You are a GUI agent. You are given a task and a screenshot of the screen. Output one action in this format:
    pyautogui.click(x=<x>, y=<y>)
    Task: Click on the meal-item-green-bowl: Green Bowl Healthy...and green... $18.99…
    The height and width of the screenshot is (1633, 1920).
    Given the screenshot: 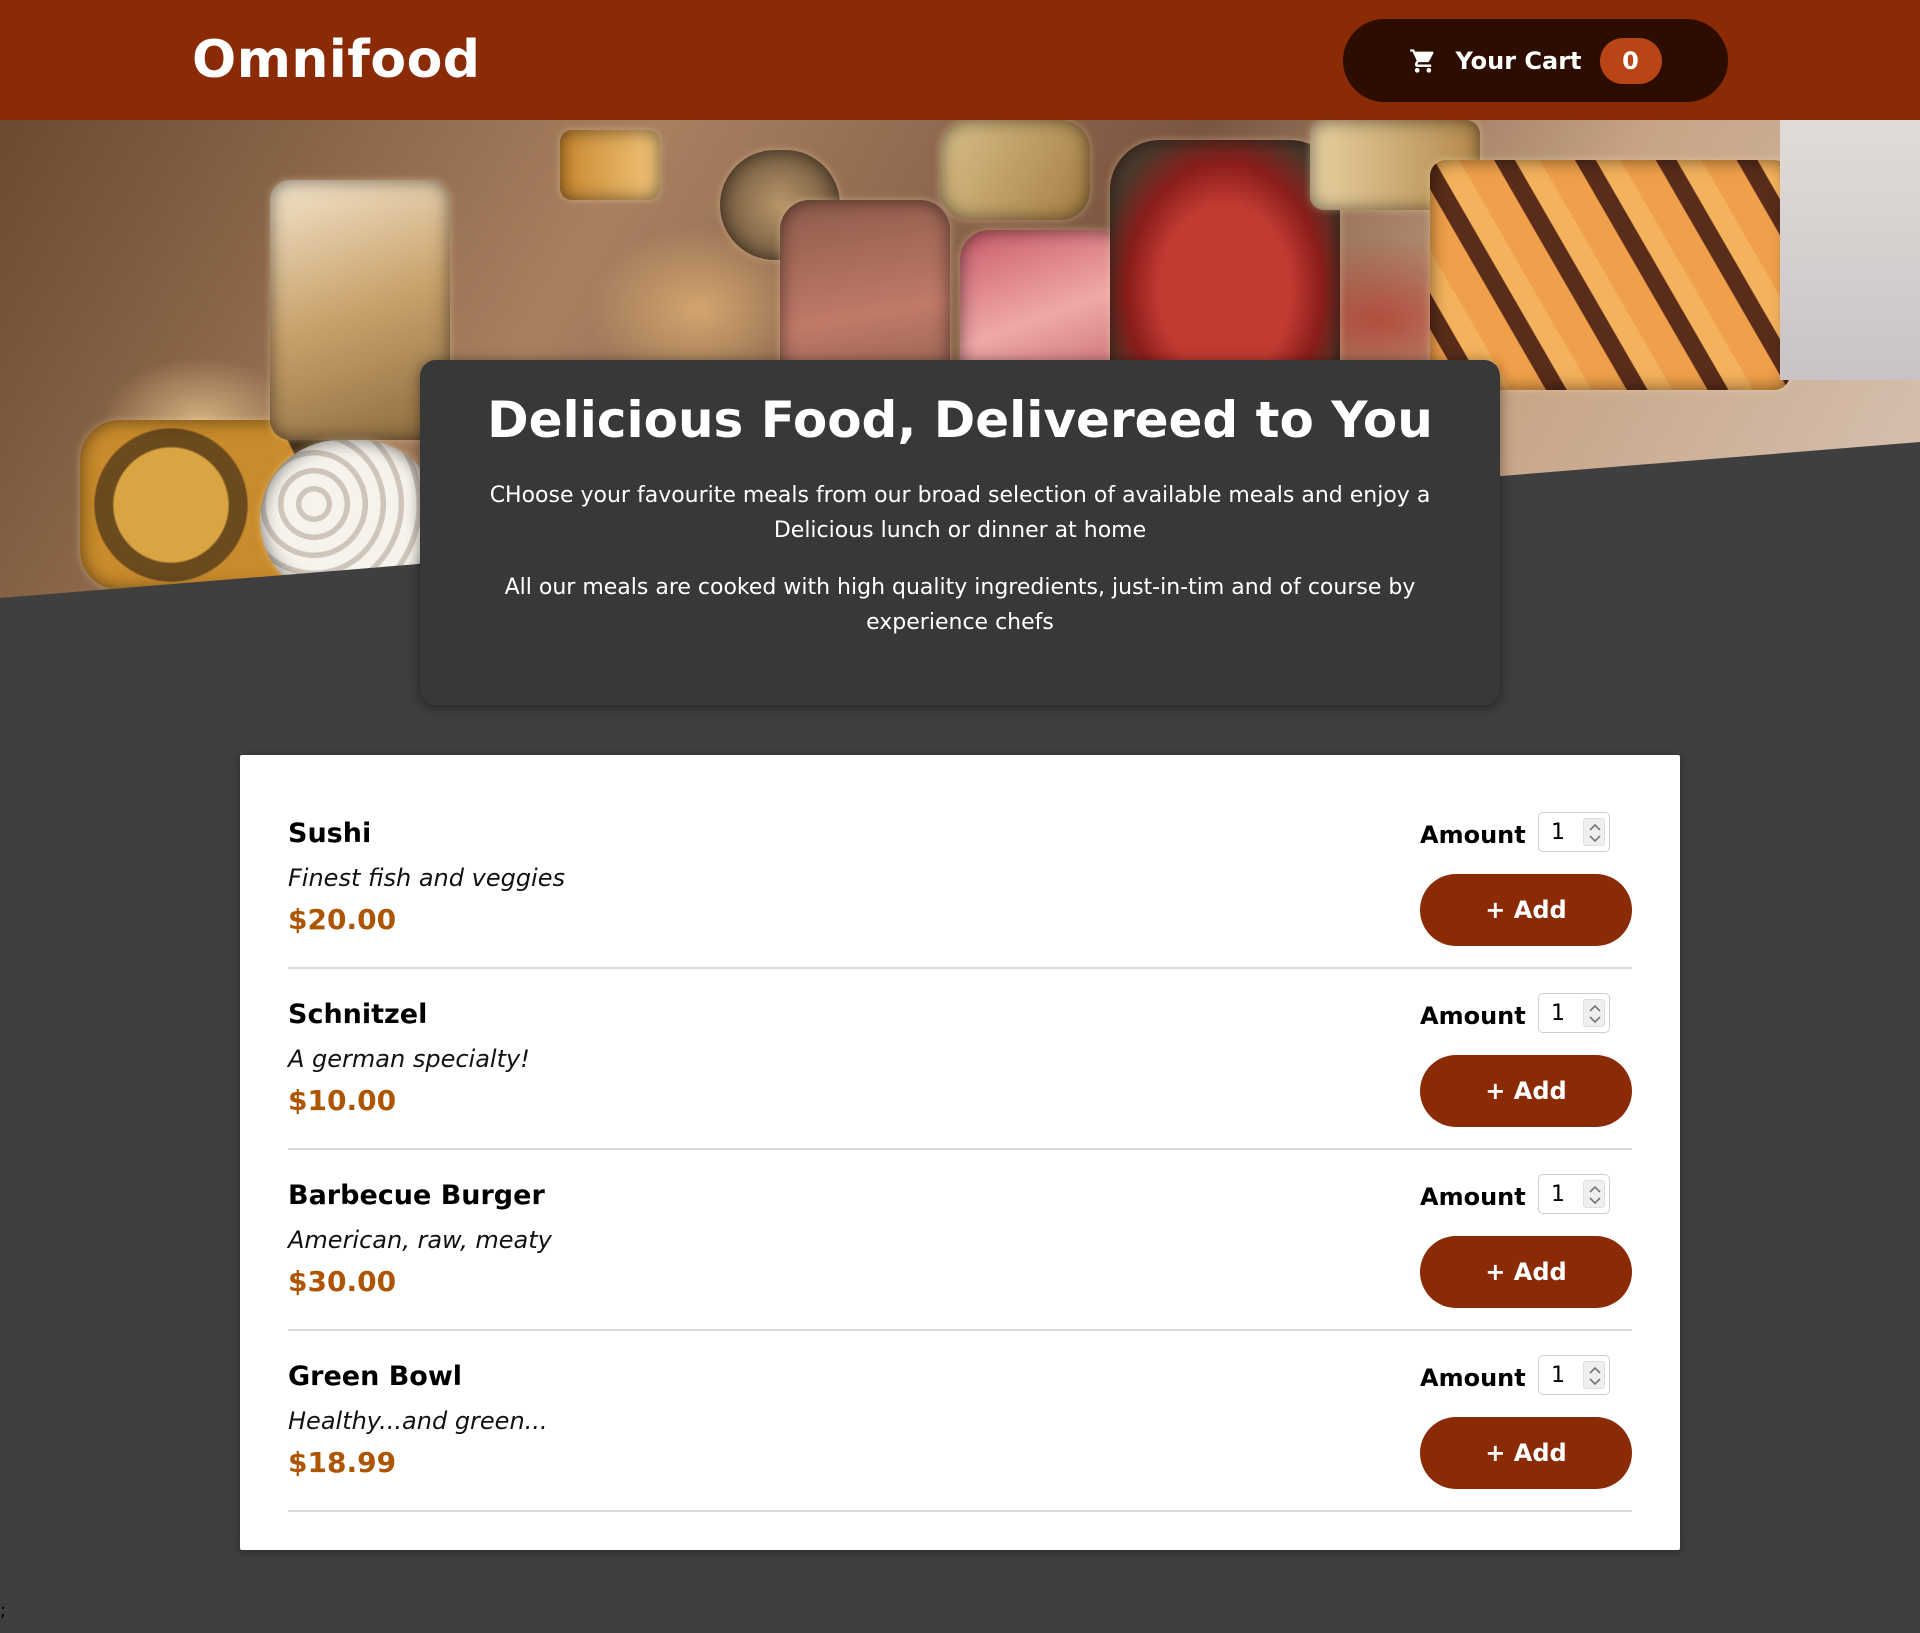 What is the action you would take?
    pyautogui.click(x=960, y=1421)
    